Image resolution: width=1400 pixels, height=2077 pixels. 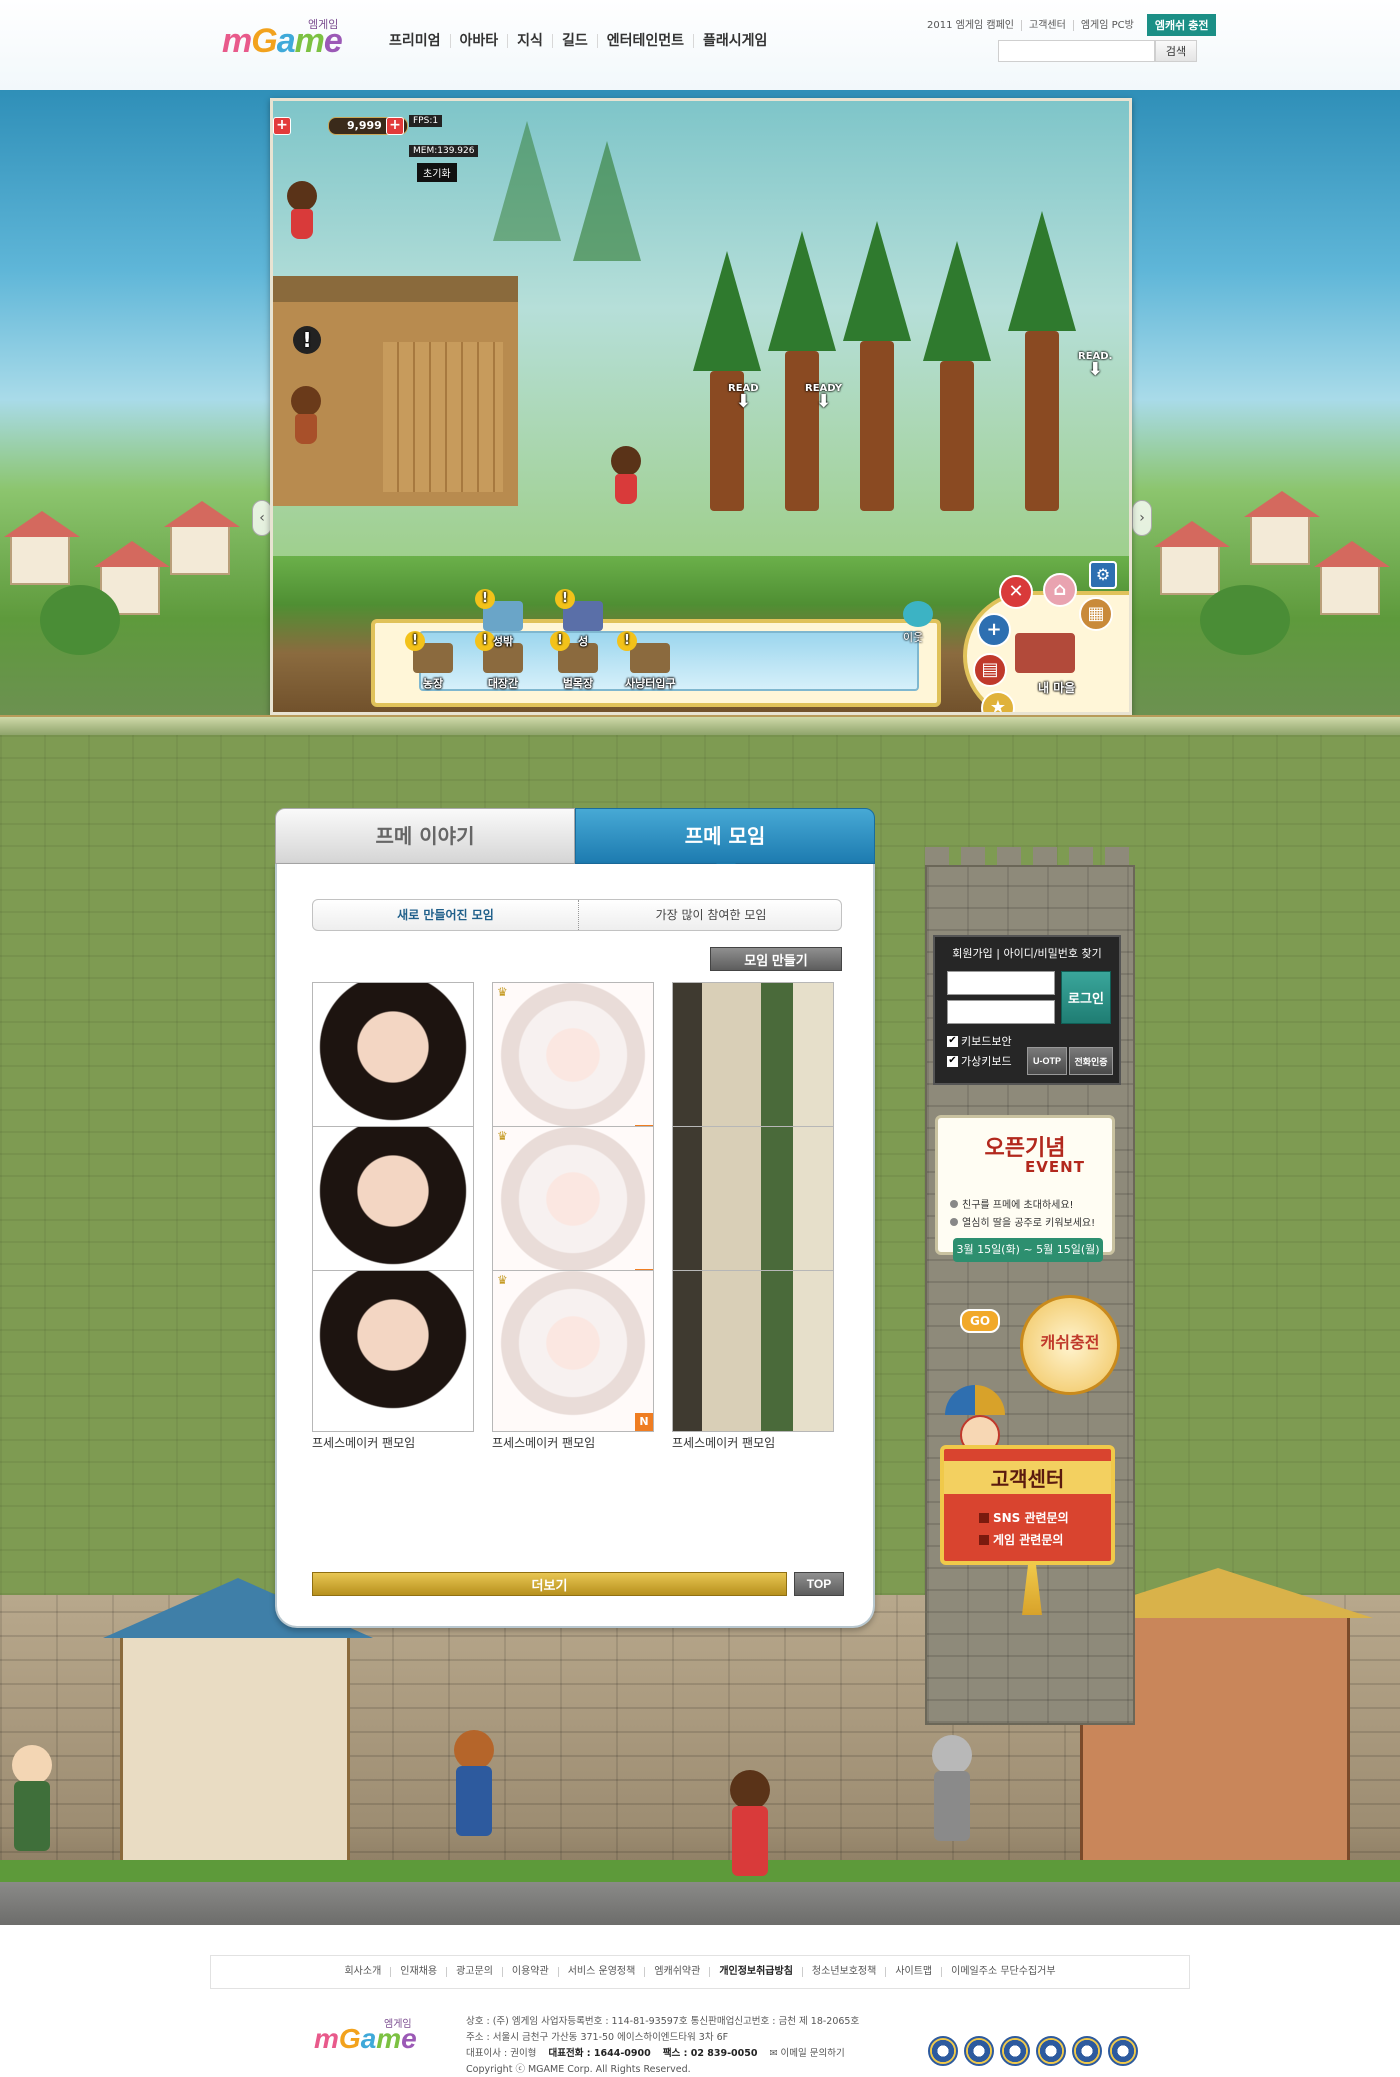 What do you see at coordinates (807, 2053) in the screenshot?
I see `email-inquiry-link: ✉ 이메일 문의하기` at bounding box center [807, 2053].